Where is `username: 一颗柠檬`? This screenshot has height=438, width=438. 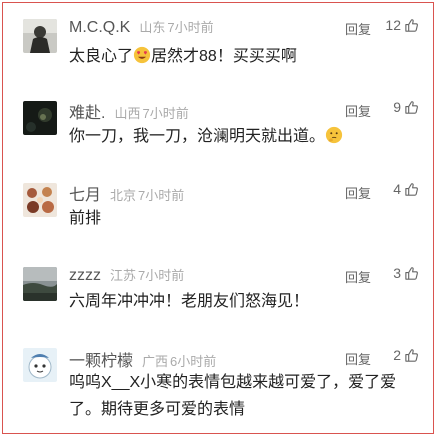
username: 一颗柠檬 is located at coordinates (101, 359).